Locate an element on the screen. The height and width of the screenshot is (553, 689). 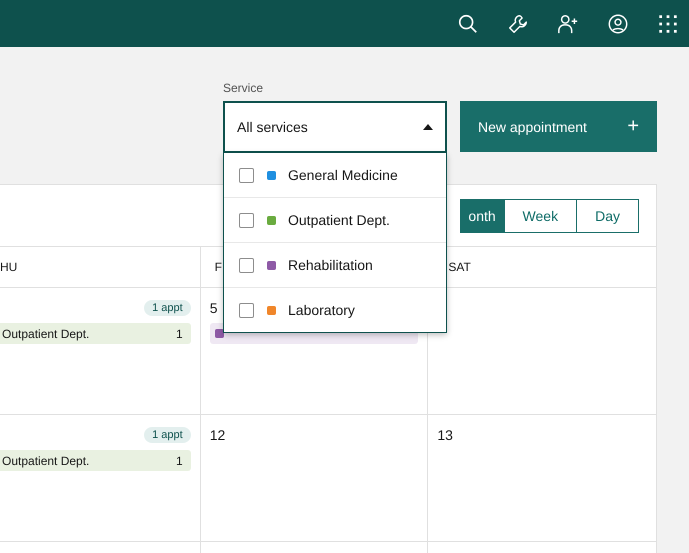
day-number: 12 is located at coordinates (218, 435).